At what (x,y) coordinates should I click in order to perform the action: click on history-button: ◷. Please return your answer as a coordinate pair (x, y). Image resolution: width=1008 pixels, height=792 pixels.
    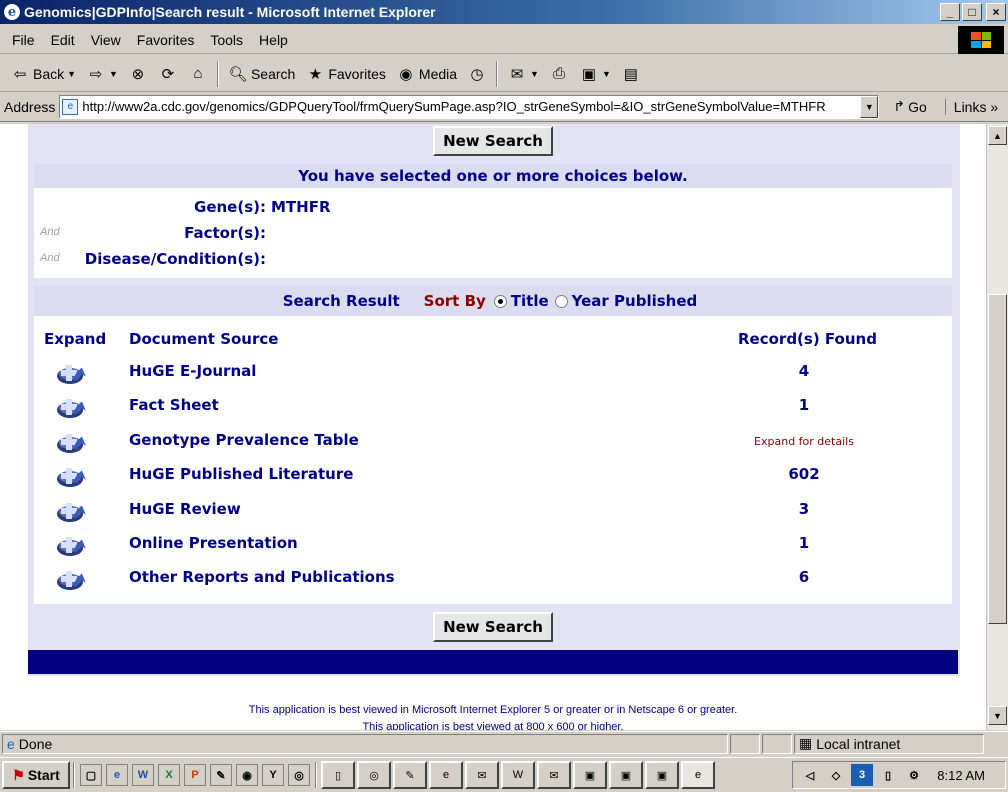
    Looking at the image, I should click on (477, 74).